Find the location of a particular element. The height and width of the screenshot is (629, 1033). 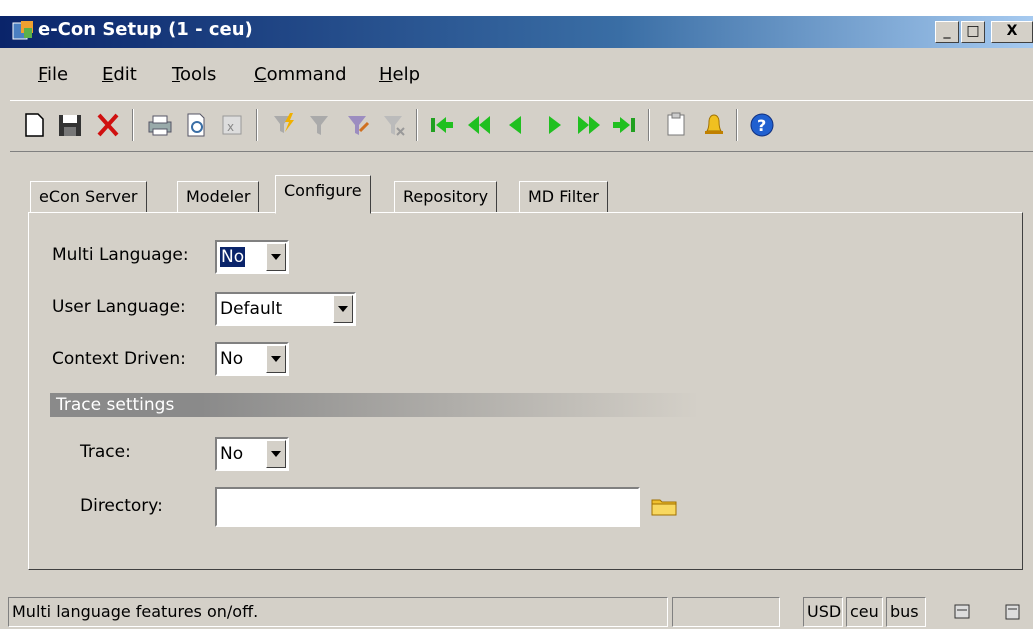

toolbar: x ? is located at coordinates (521, 126).